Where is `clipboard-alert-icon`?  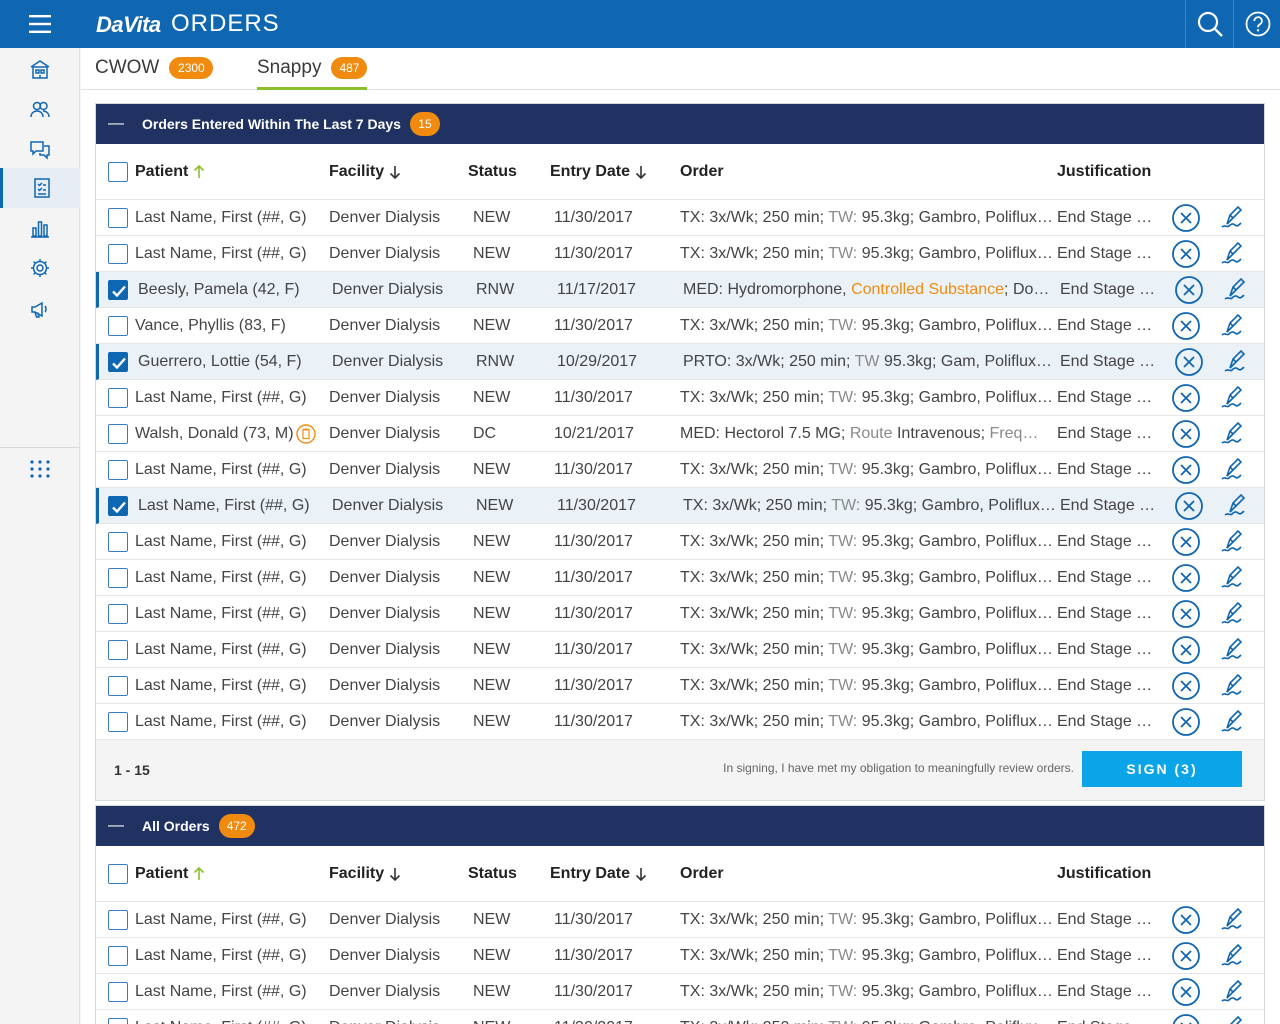
clipboard-alert-icon is located at coordinates (305, 434).